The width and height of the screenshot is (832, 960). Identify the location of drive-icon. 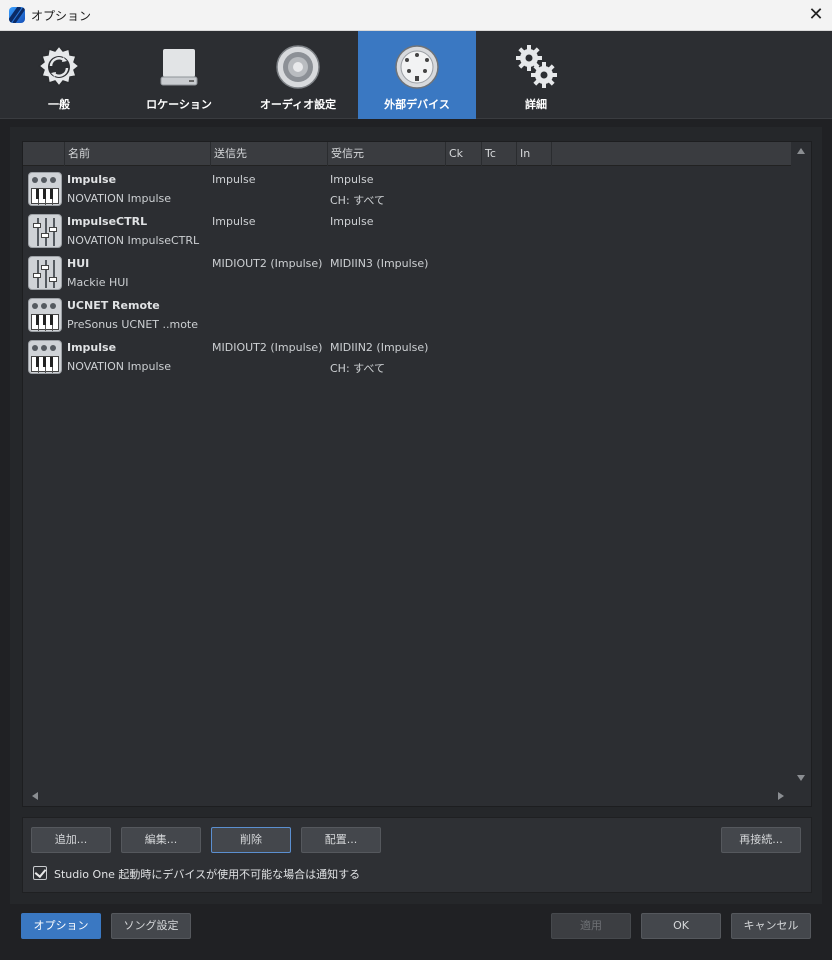
(179, 67).